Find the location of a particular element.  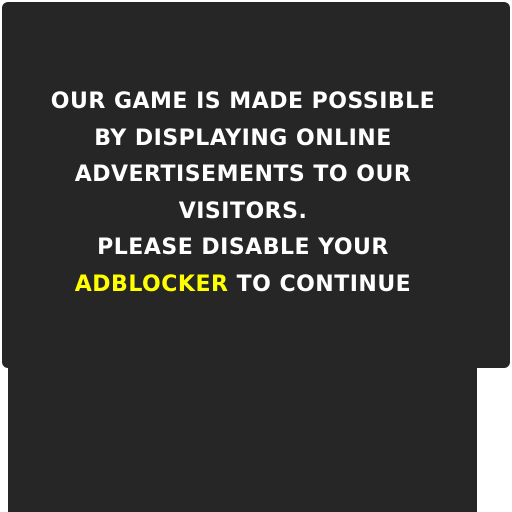

message-line-5: PLEASE DISABLE YOUR is located at coordinates (243, 247).